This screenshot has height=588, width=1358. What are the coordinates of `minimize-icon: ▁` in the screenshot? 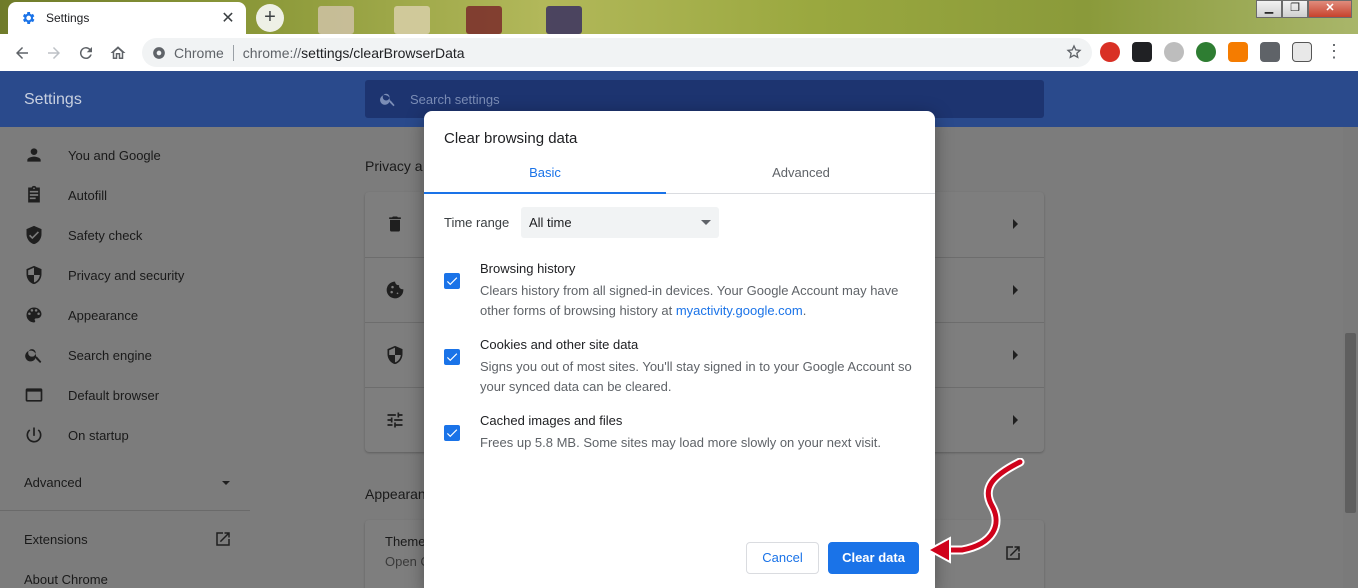 It's located at (1269, 9).